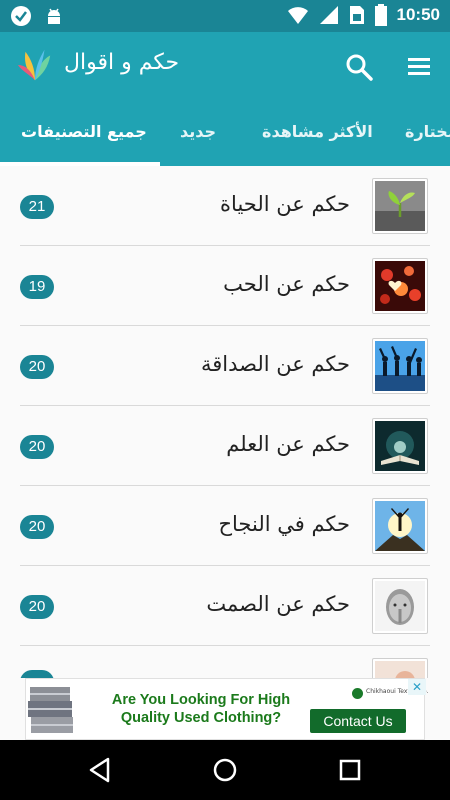 The width and height of the screenshot is (450, 800). I want to click on sim-icon, so click(356, 15).